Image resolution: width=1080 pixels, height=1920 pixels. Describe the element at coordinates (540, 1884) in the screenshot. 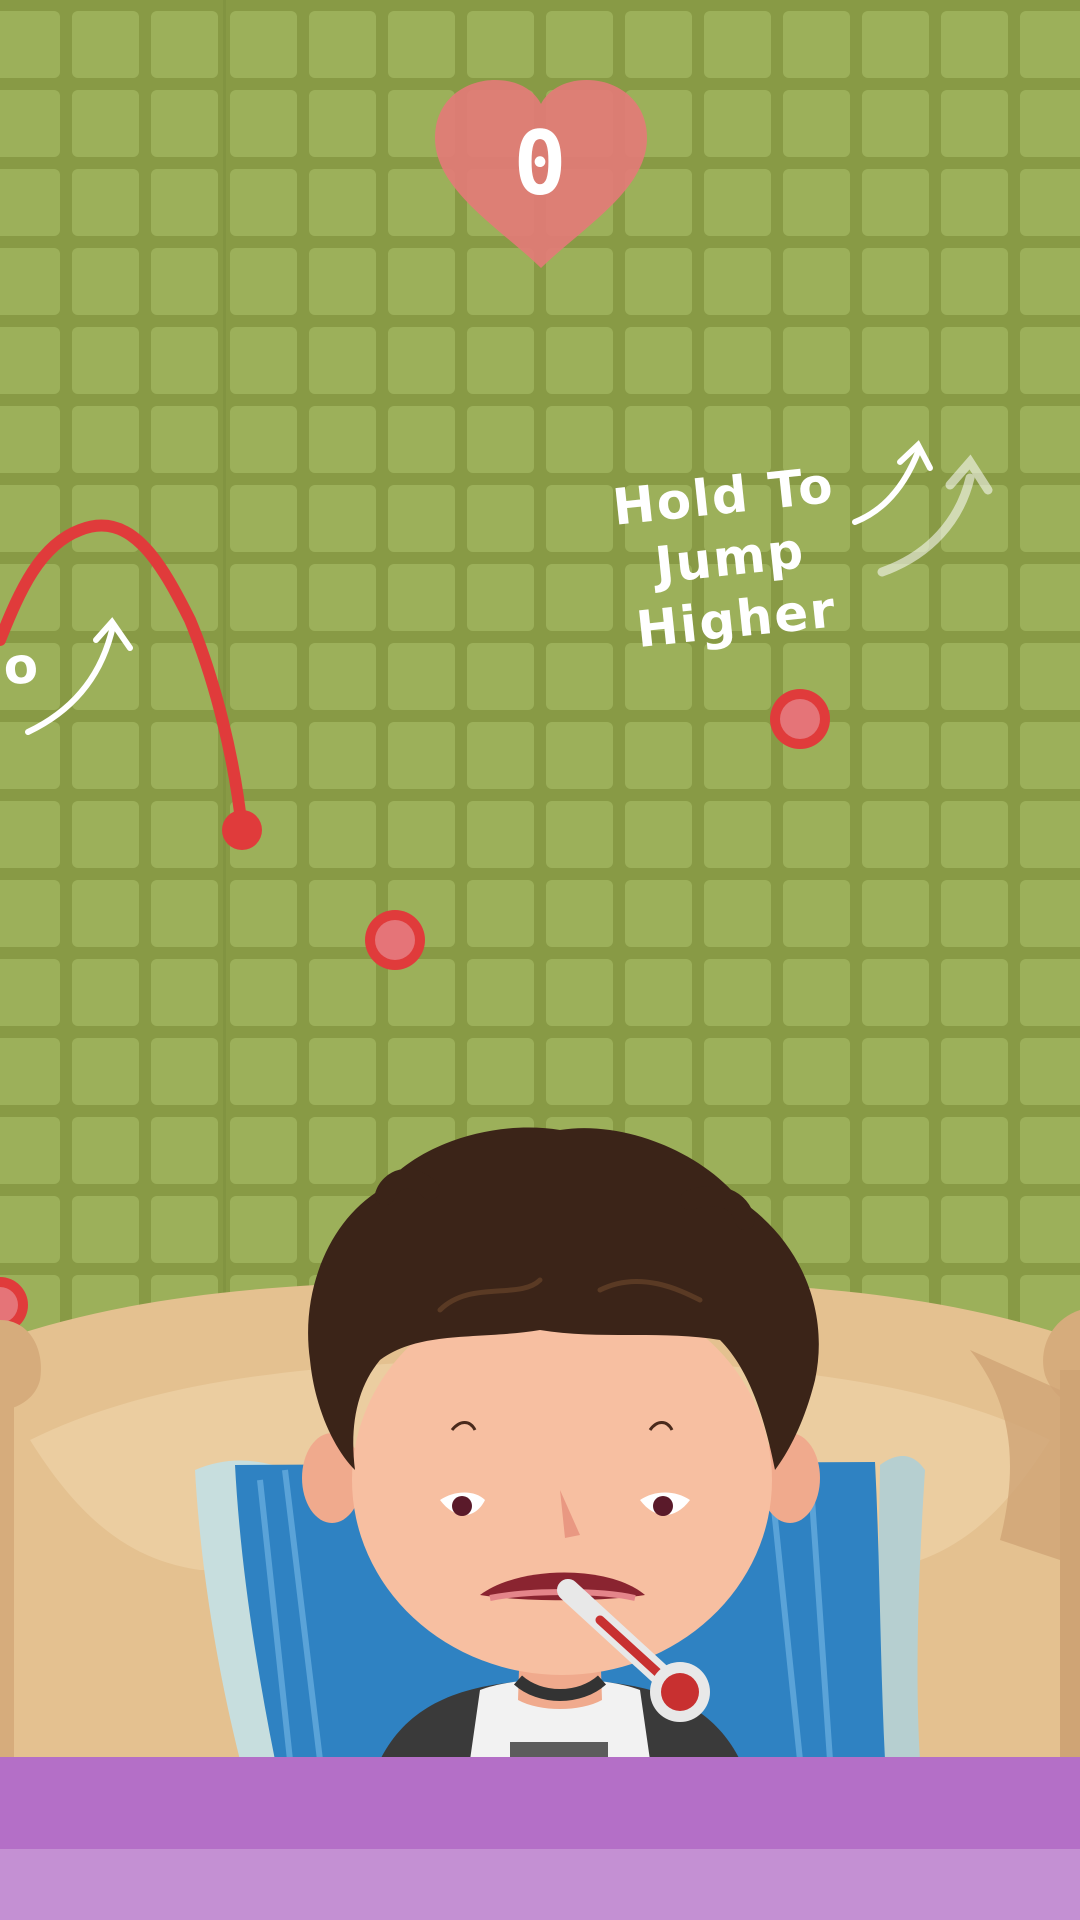

I see `floor-base` at that location.